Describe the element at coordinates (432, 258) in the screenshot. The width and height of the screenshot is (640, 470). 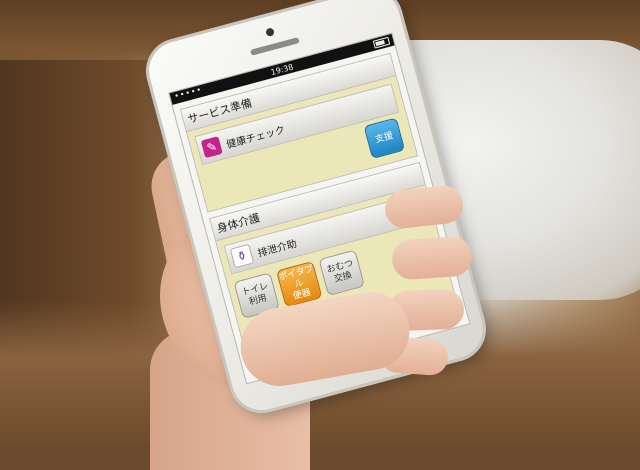
I see `finger-middle` at that location.